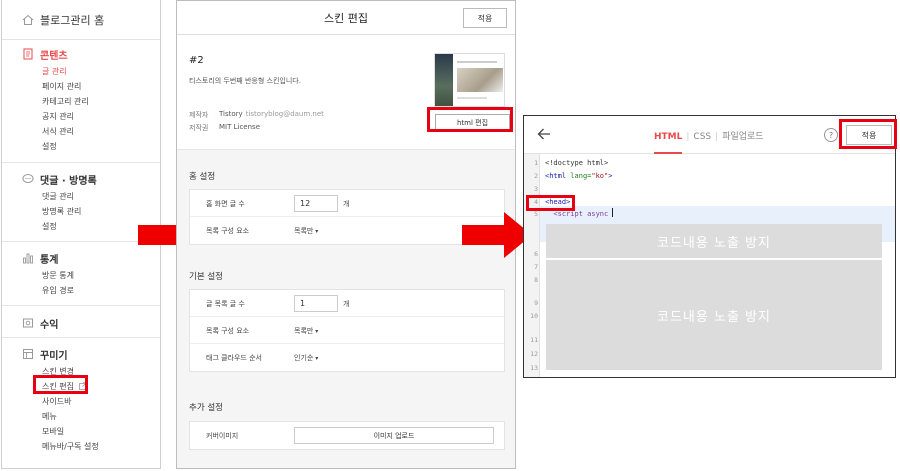  I want to click on basic-settings-card: 글 목록 글 수 1 개 목록 구성 요소 목록만 태그 클라우드 순서 인기순, so click(347, 330).